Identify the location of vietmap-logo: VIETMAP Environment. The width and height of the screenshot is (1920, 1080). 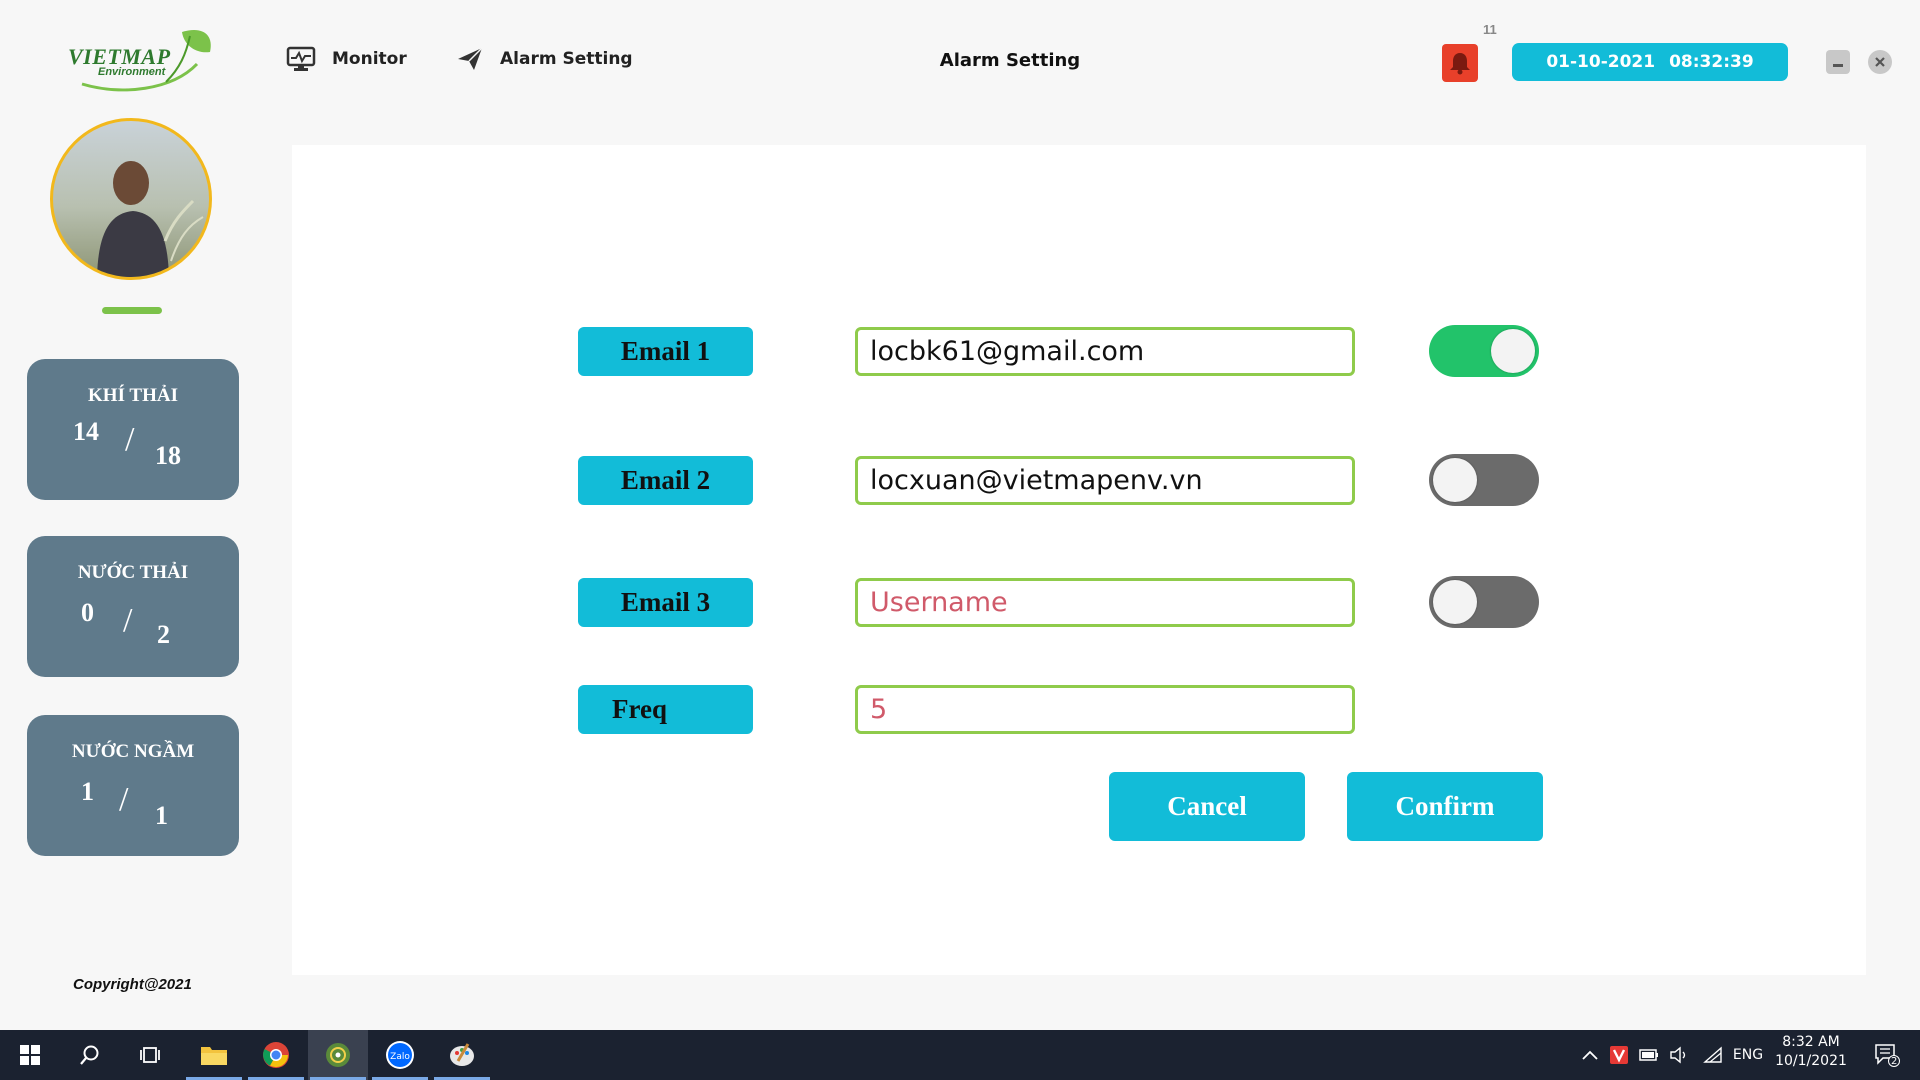
(142, 59).